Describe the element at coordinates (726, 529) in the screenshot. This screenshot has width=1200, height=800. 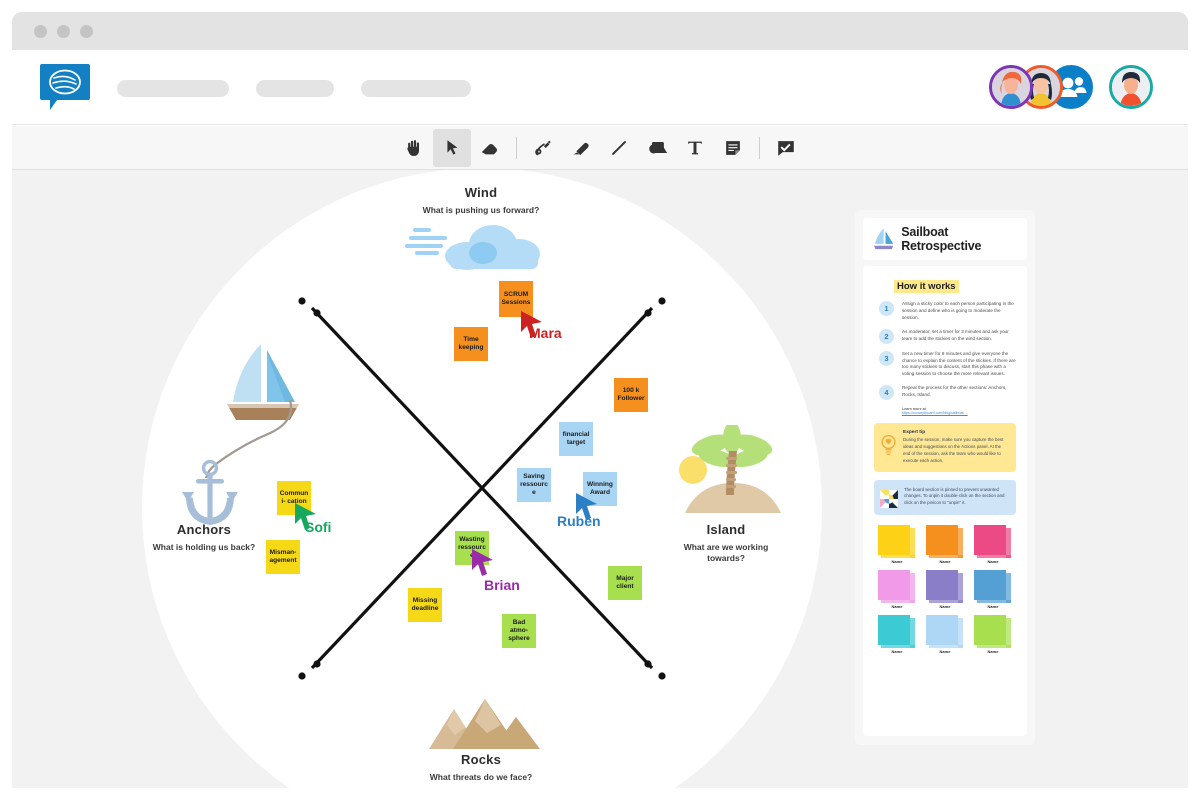
I see `quadrant-title: Island` at that location.